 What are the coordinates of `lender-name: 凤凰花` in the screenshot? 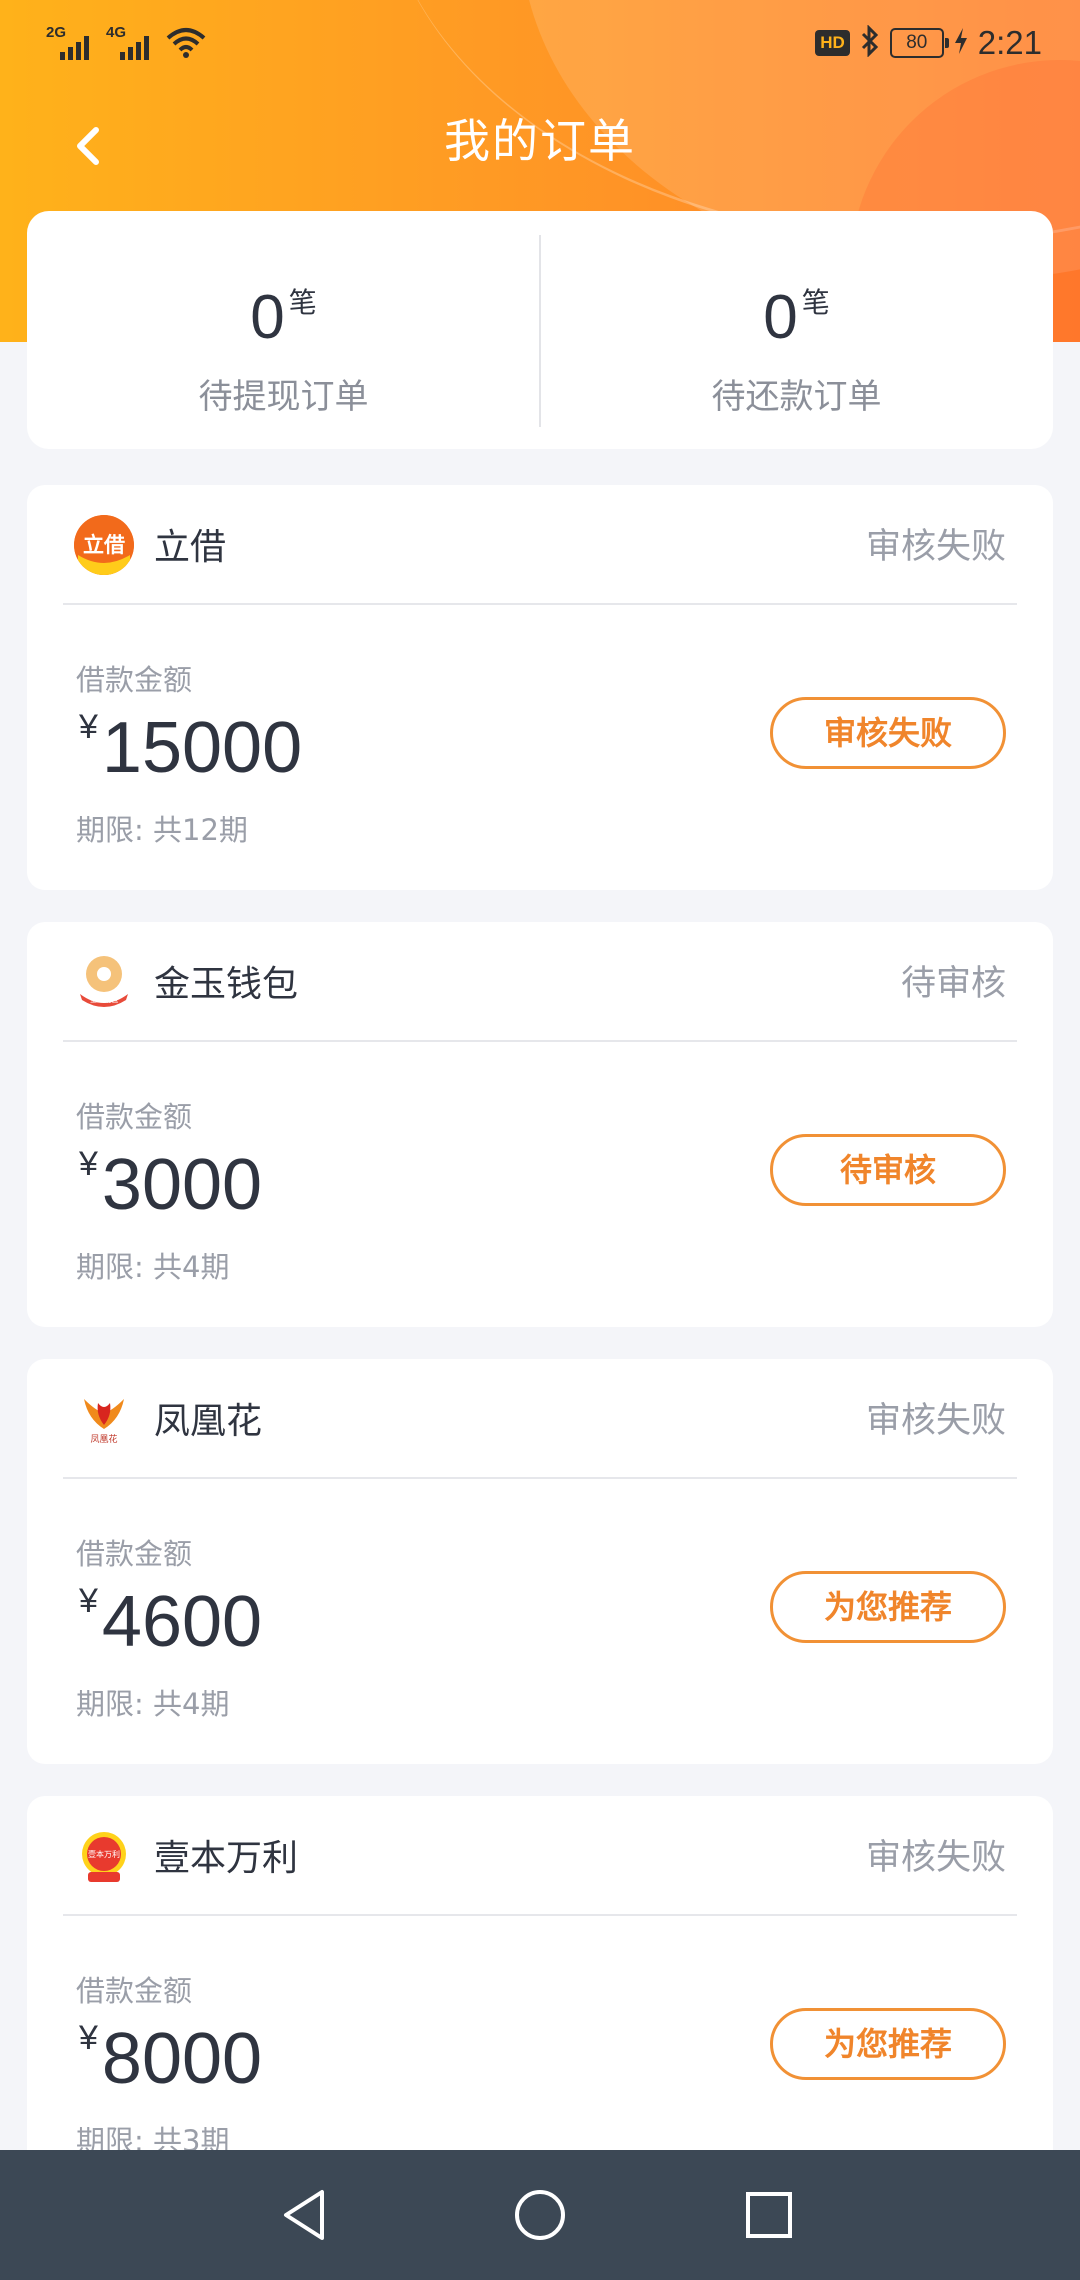 It's located at (208, 1421).